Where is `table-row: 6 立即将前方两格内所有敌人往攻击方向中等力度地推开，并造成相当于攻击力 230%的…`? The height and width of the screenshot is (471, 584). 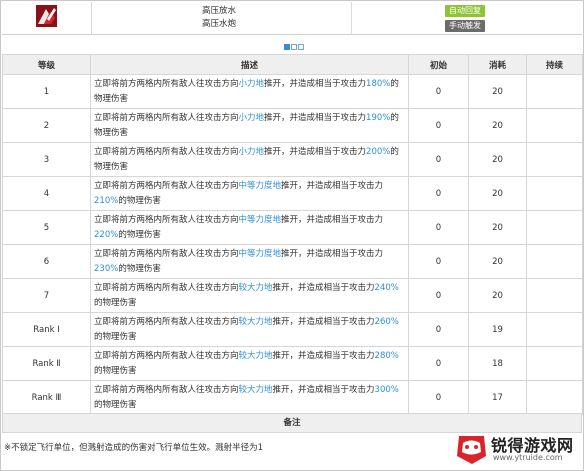 table-row: 6 立即将前方两格内所有敌人往攻击方向中等力度地推开，并造成相当于攻击力 230%的… is located at coordinates (292, 261).